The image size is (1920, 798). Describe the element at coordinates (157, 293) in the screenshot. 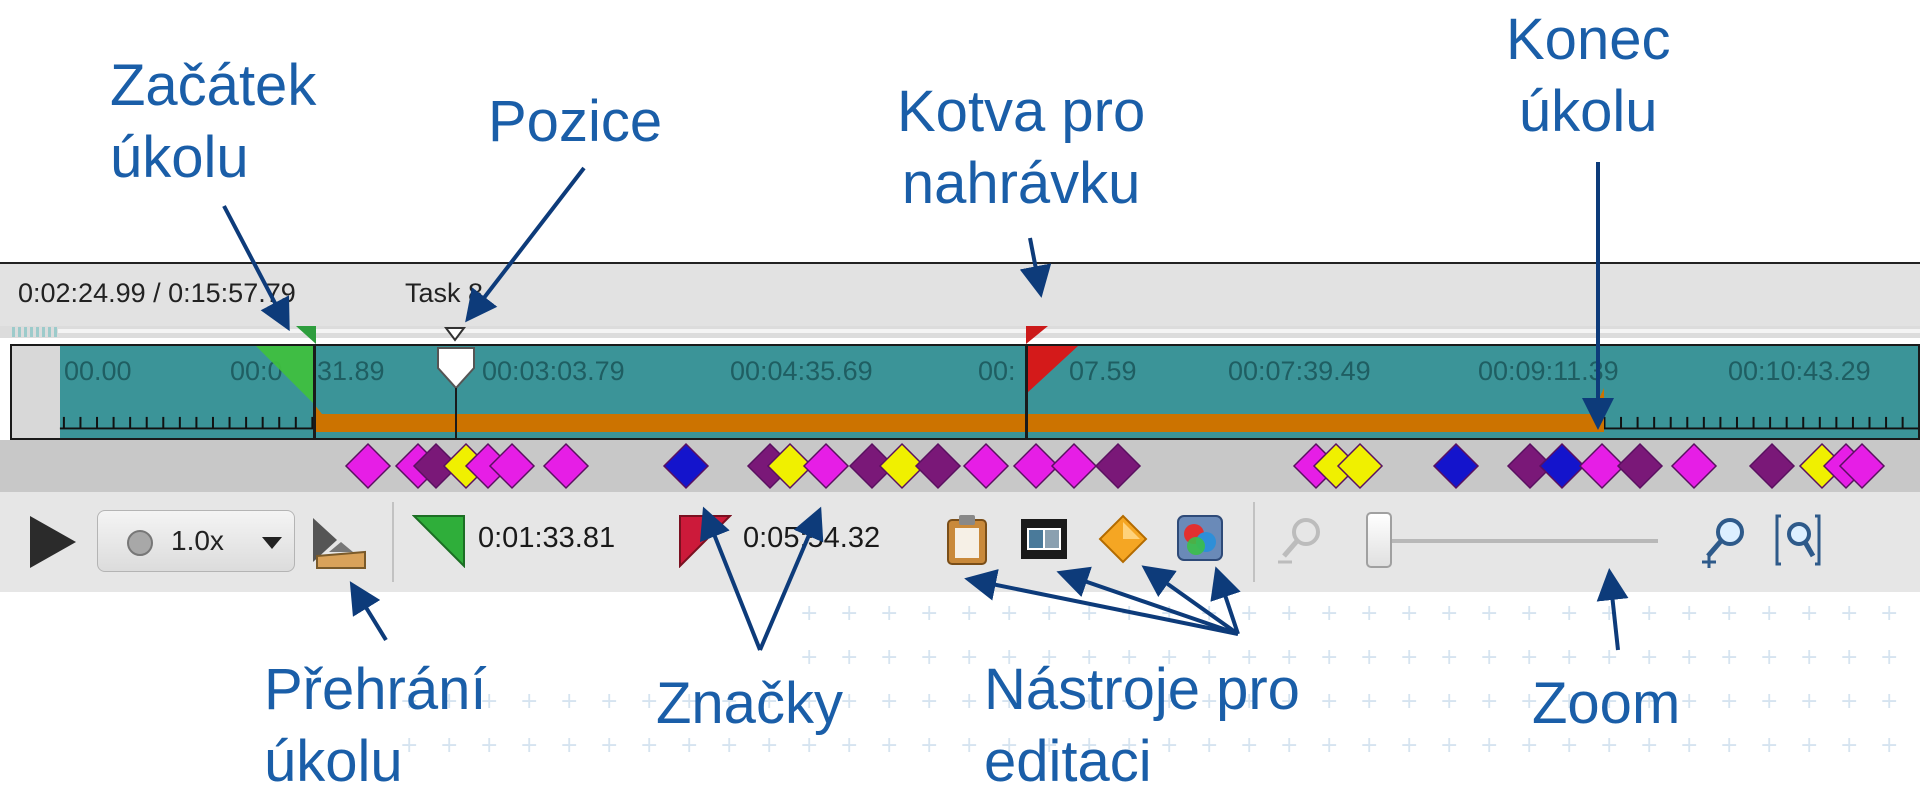

I see `time-readout: 0:02:24.99 / 0:15:57.79` at that location.